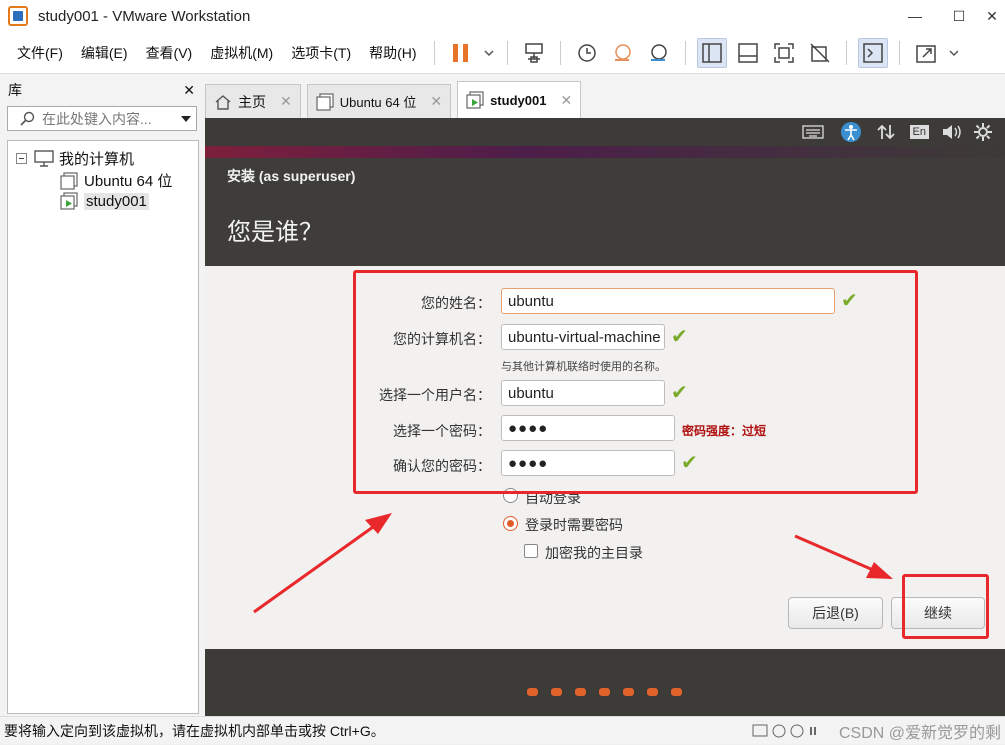  What do you see at coordinates (851, 132) in the screenshot?
I see `accessibility-icon` at bounding box center [851, 132].